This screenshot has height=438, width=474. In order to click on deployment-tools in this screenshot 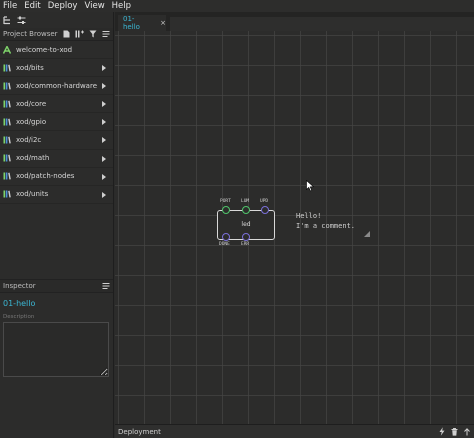, I will do `click(454, 431)`.